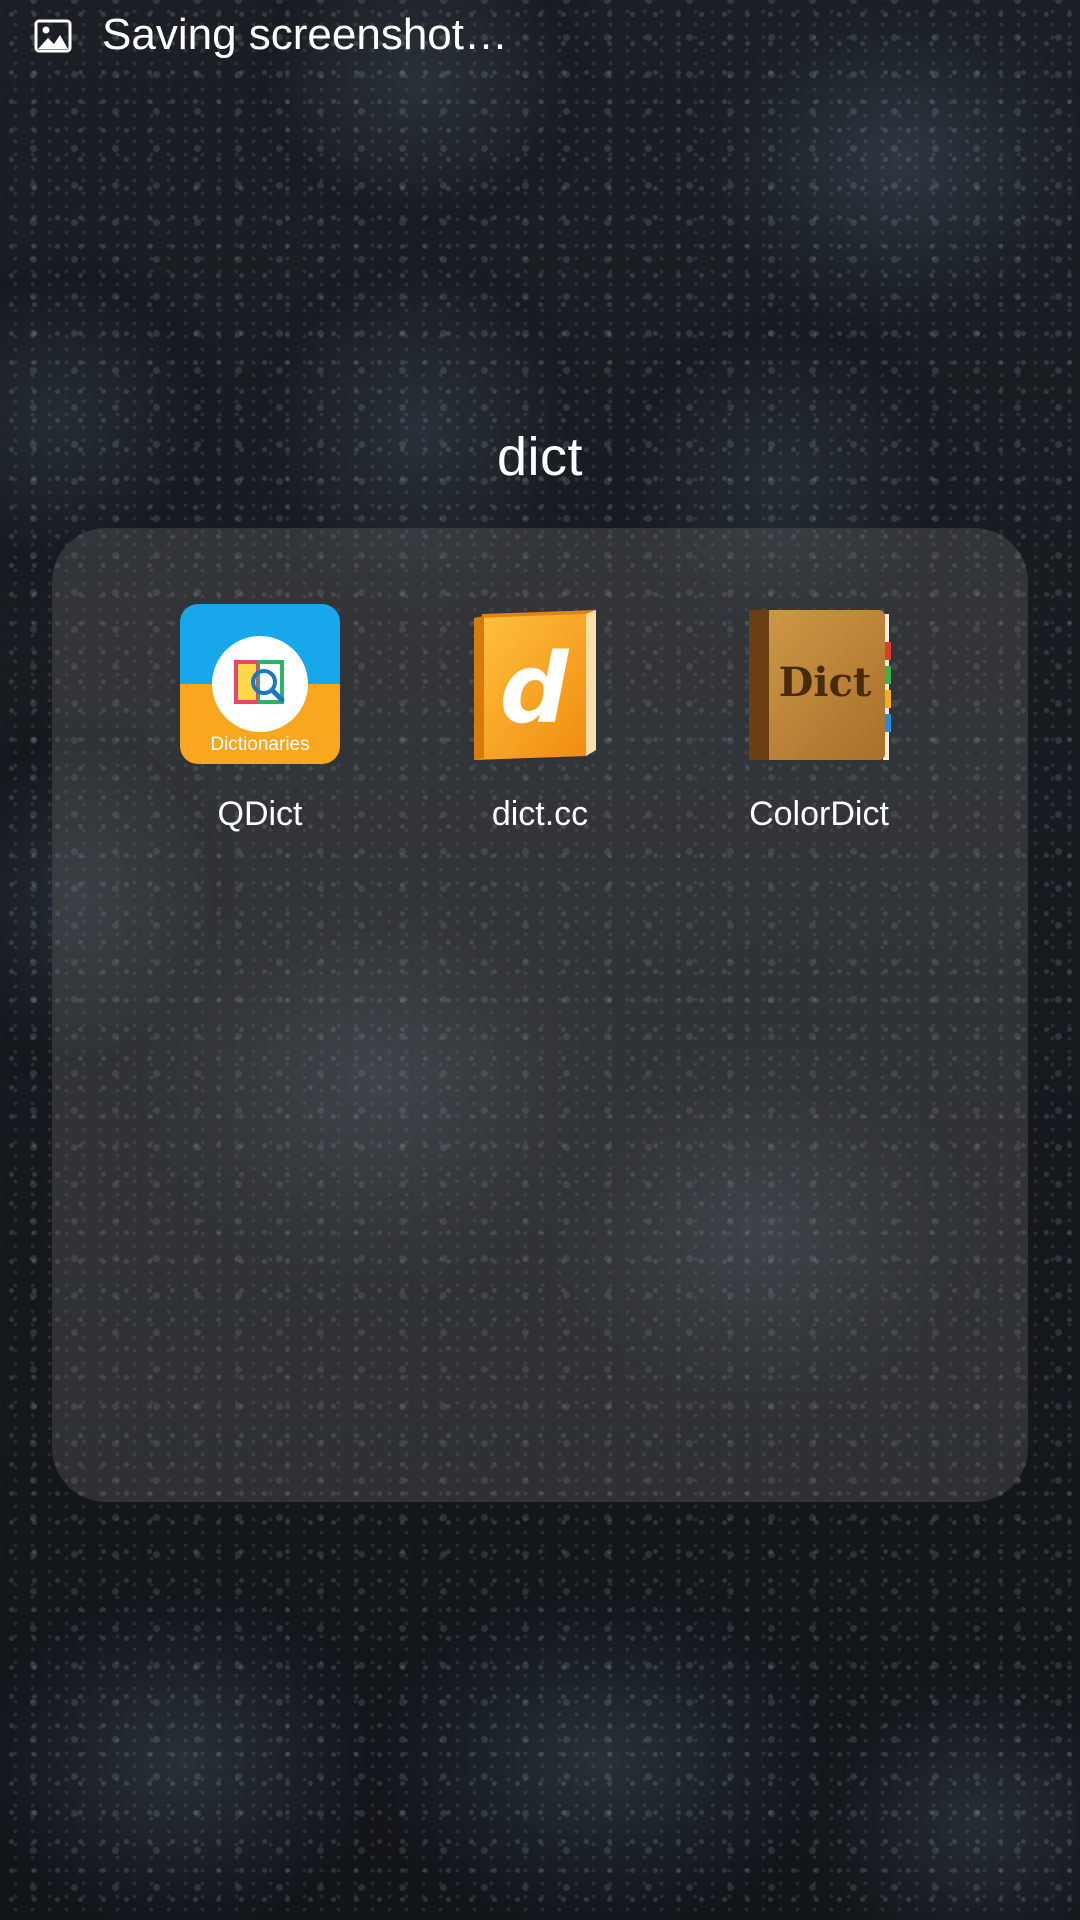  I want to click on dictcc-letter: d, so click(535, 689).